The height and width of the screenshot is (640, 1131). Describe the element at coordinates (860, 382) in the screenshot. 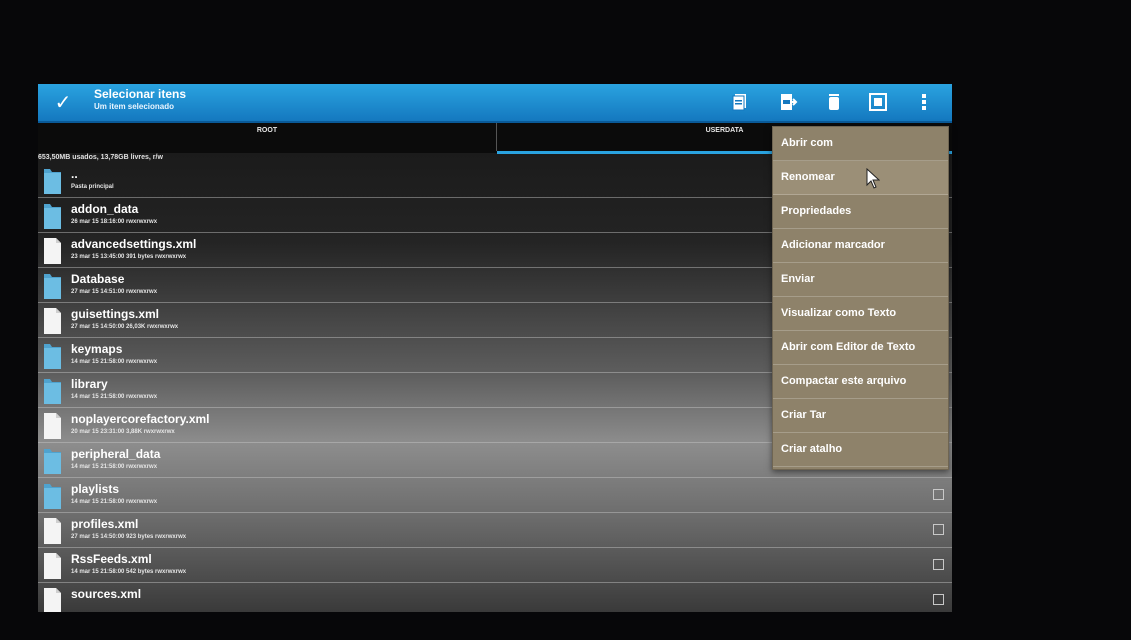

I see `menu-item: Compactar este arquivo` at that location.